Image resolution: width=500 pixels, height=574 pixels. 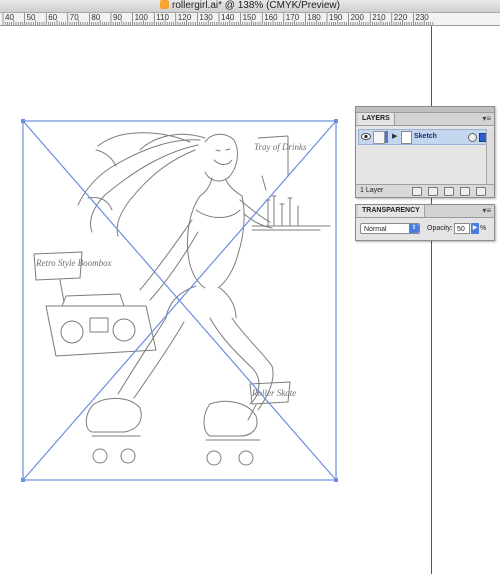 I want to click on ruler-label: 130, so click(x=206, y=17).